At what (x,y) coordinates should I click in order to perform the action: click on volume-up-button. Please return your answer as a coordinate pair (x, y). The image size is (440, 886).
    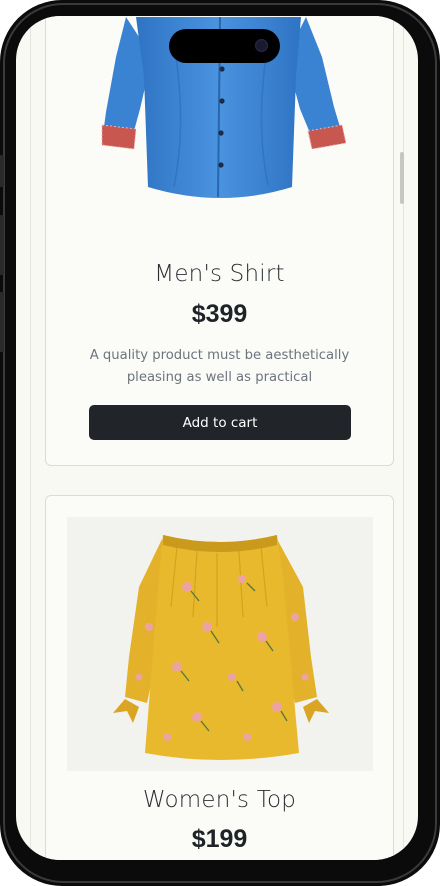
    Looking at the image, I should click on (2, 245).